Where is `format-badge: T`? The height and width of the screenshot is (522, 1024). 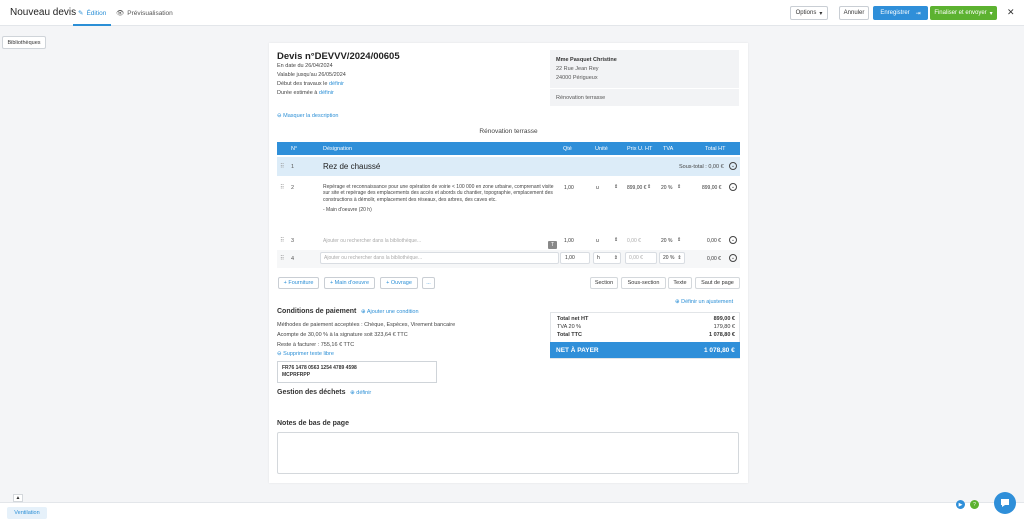 format-badge: T is located at coordinates (552, 245).